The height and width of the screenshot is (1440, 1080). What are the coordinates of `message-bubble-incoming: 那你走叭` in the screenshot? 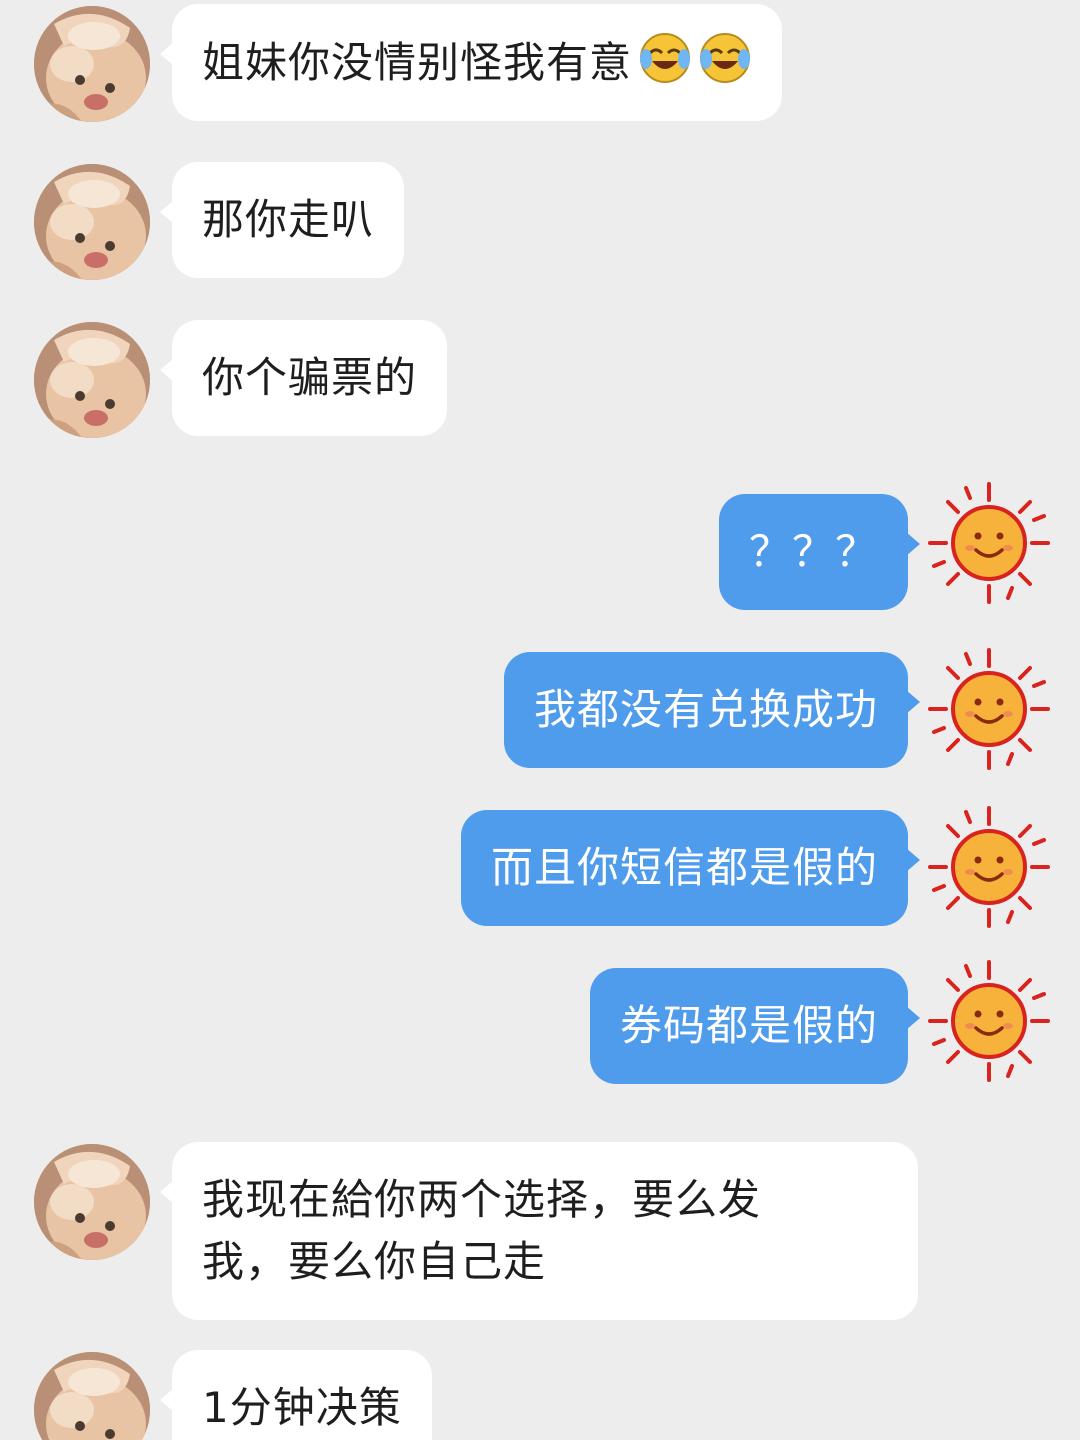 It's located at (282, 220).